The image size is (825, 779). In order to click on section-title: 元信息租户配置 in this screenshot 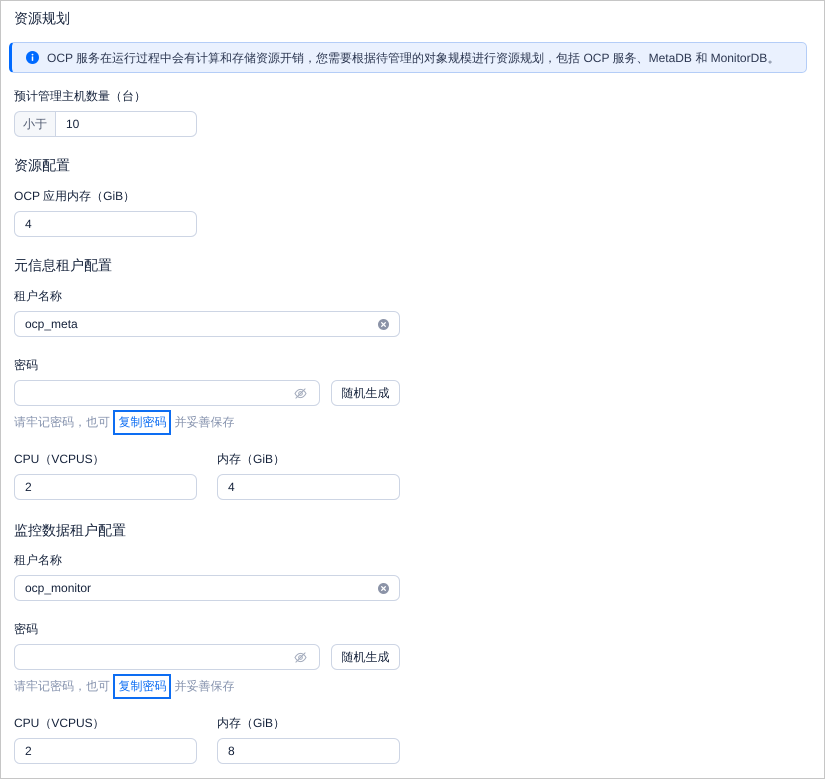, I will do `click(63, 265)`.